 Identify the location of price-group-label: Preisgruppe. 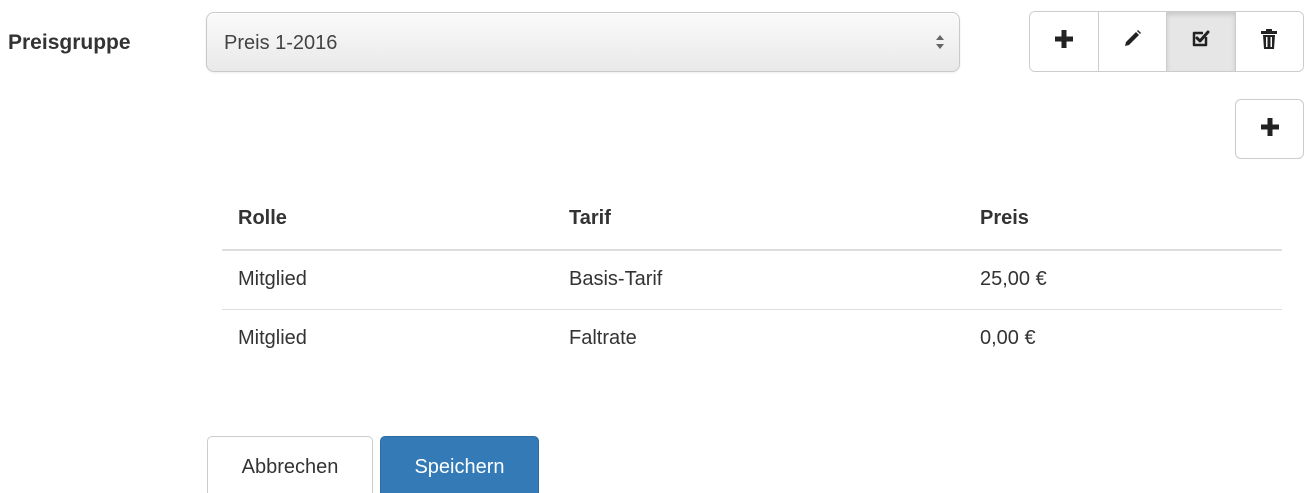
(69, 42).